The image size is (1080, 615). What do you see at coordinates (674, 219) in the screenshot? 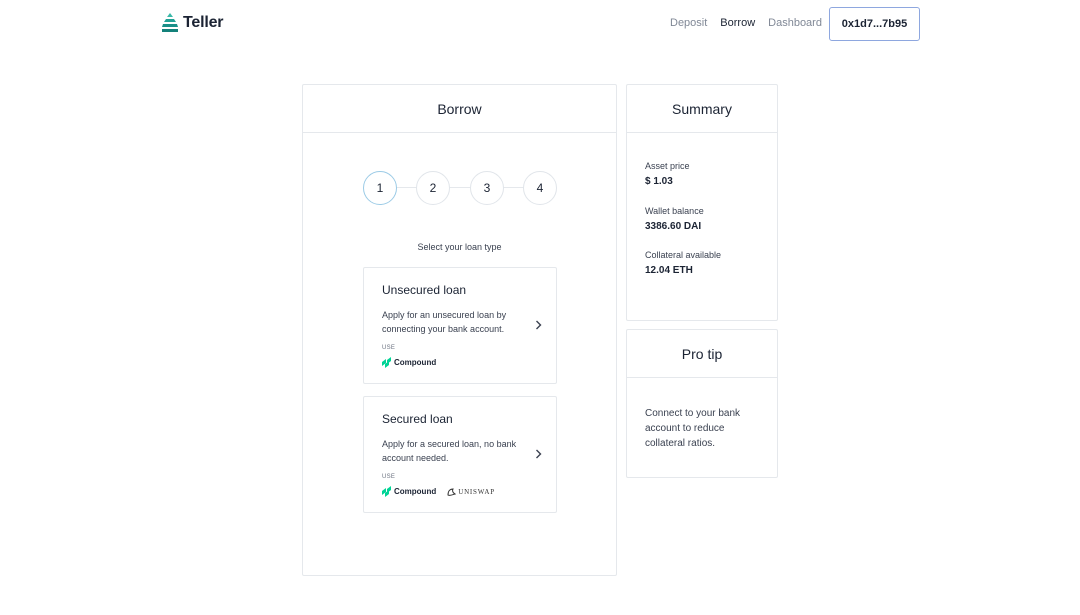
I see `wallet-balance: Wallet balance 3386.60 DAI` at bounding box center [674, 219].